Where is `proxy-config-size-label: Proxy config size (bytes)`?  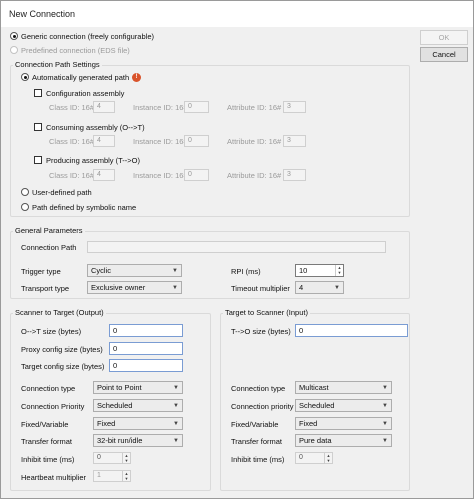 proxy-config-size-label: Proxy config size (bytes) is located at coordinates (62, 349).